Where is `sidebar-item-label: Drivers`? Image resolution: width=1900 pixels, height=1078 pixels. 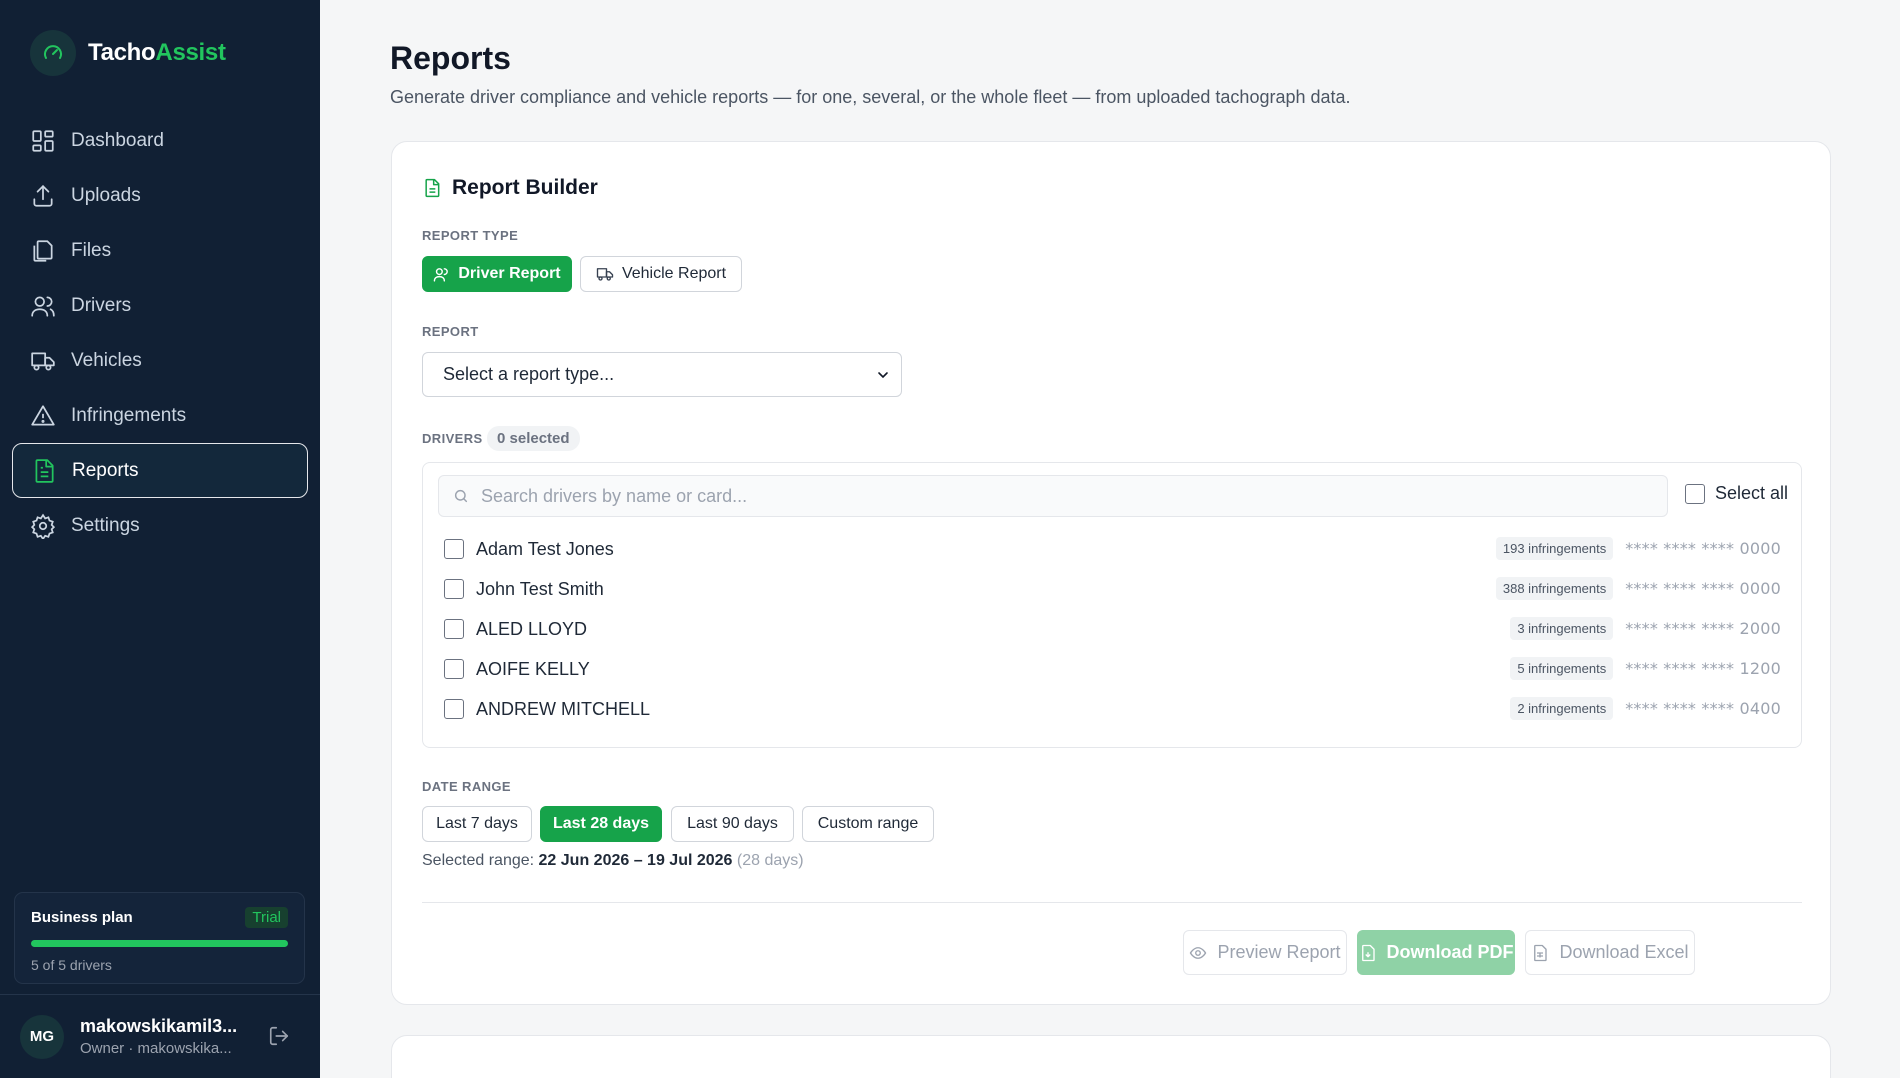 sidebar-item-label: Drivers is located at coordinates (101, 305).